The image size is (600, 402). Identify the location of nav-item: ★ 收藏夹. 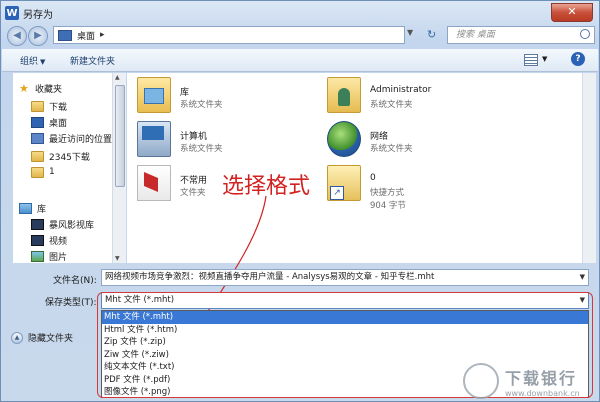
(40, 88).